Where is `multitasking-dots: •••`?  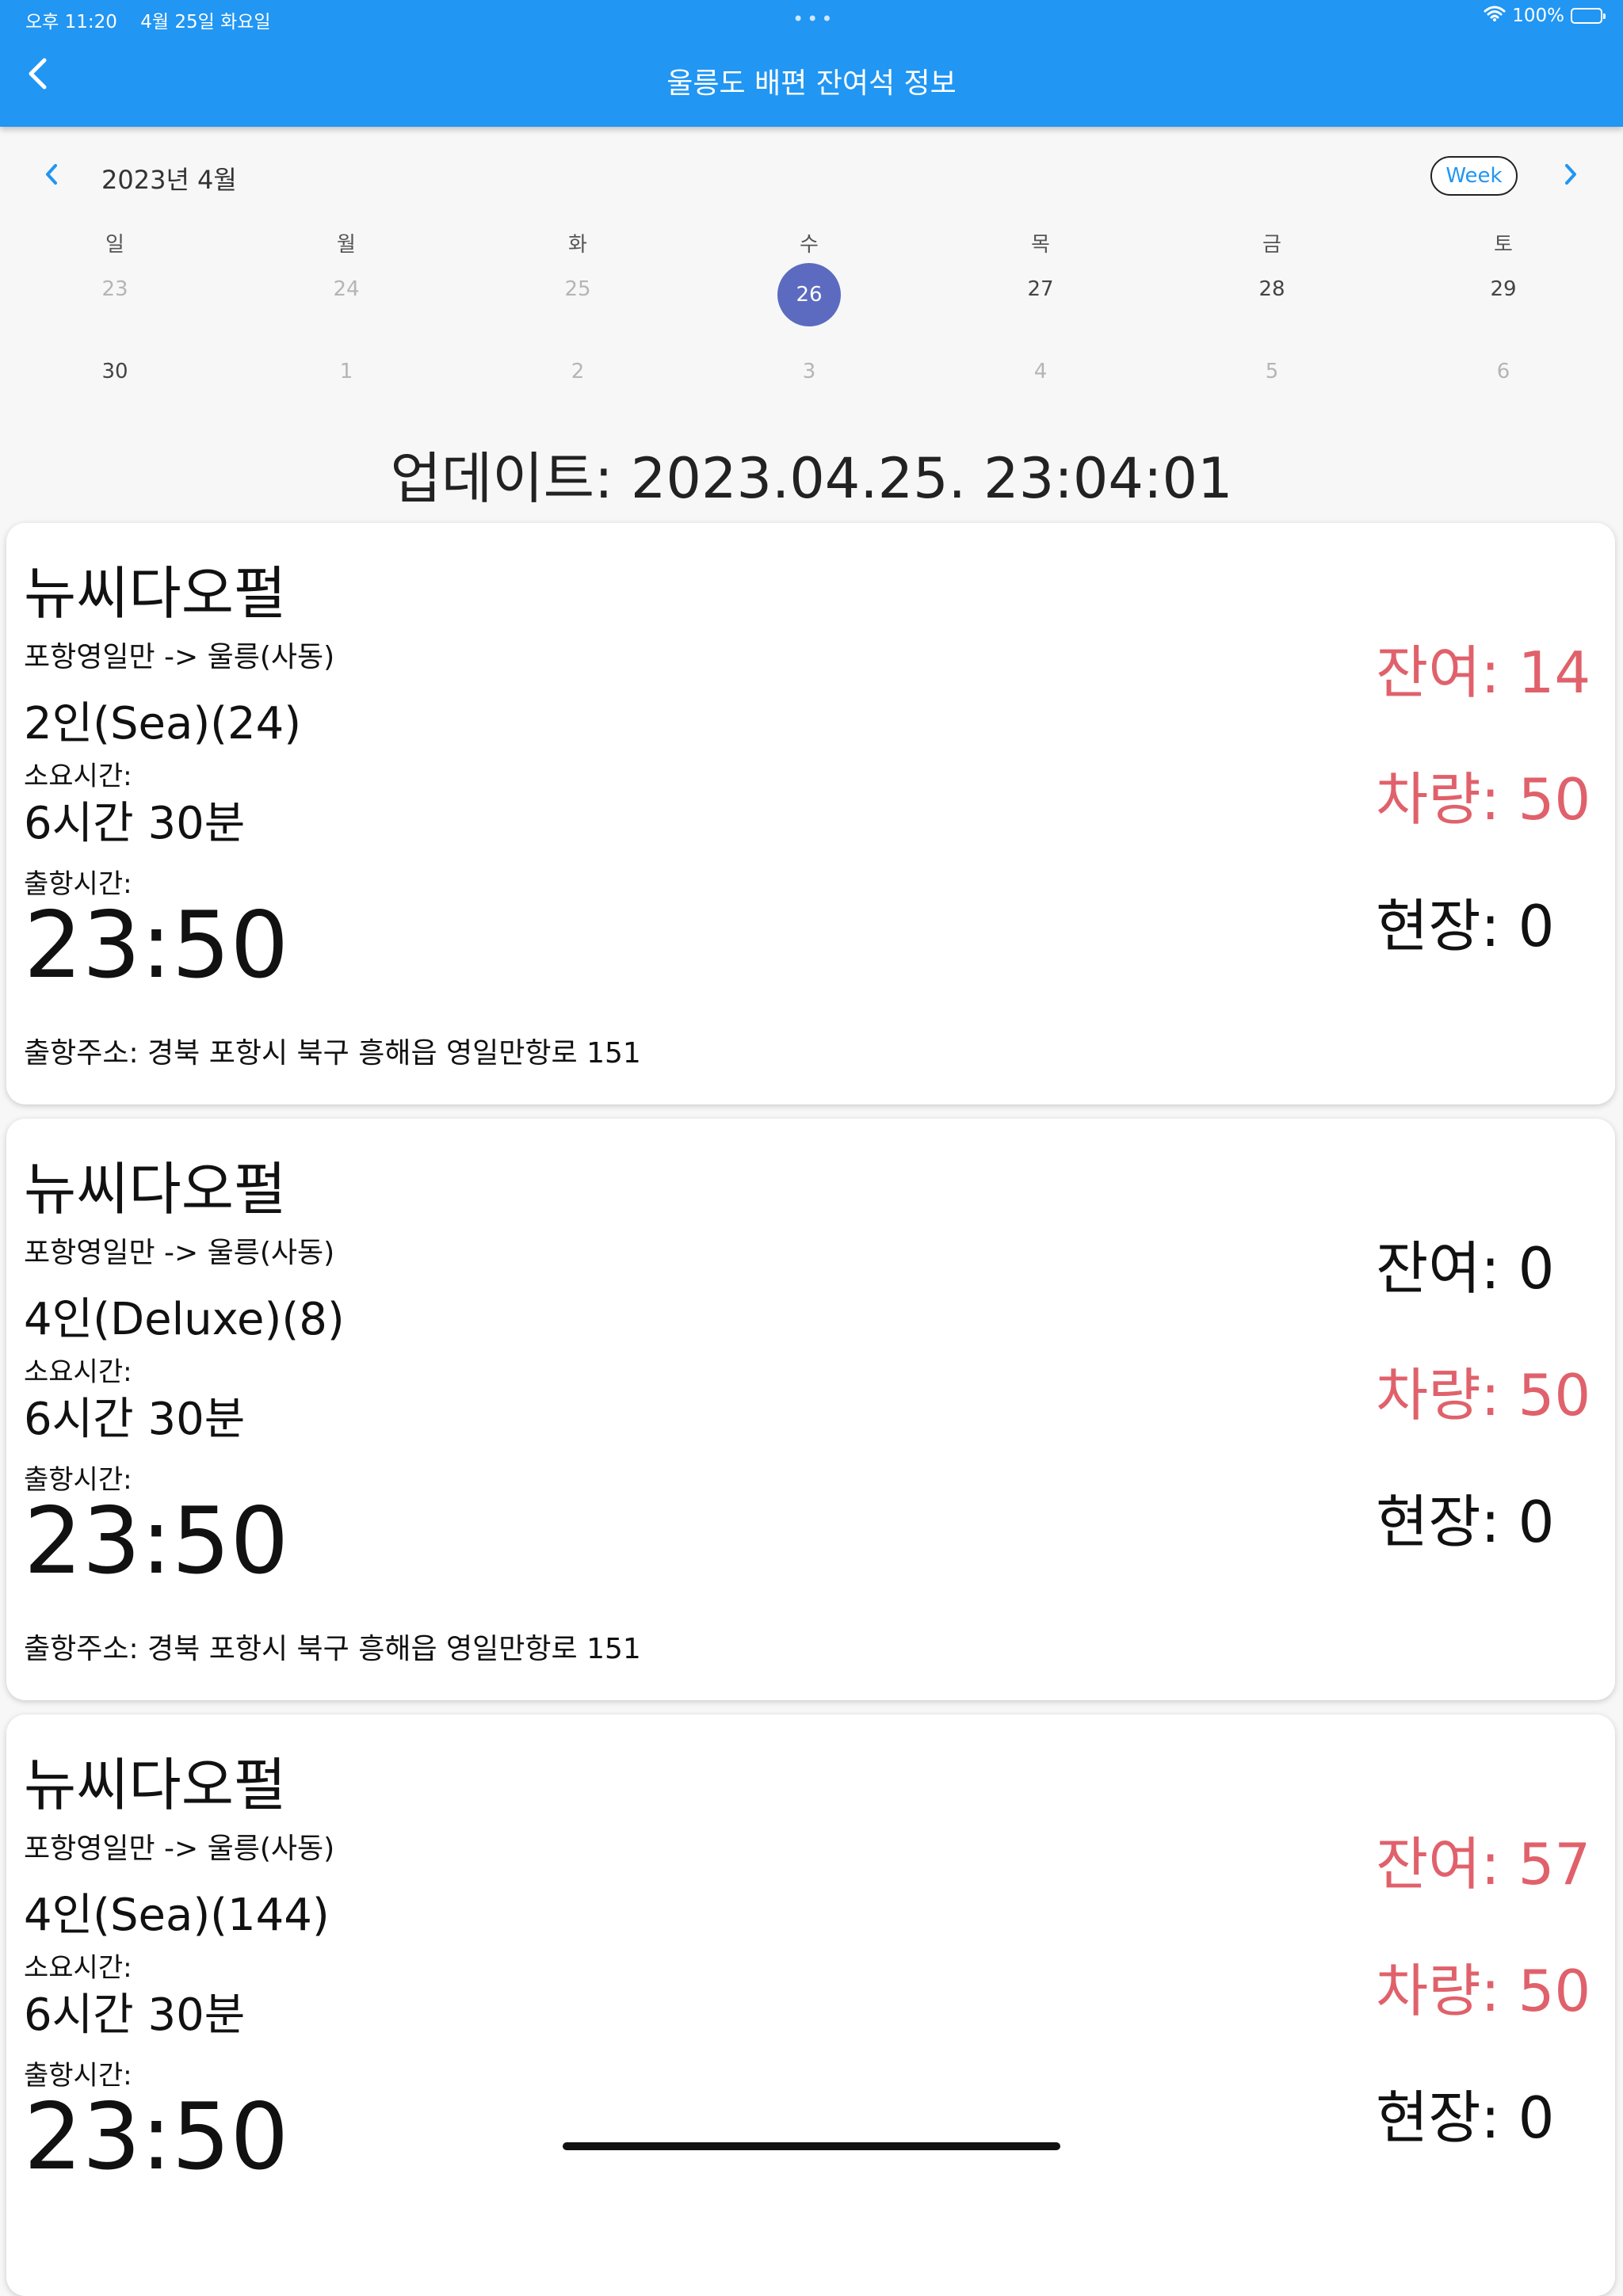
multitasking-dots: ••• is located at coordinates (813, 19).